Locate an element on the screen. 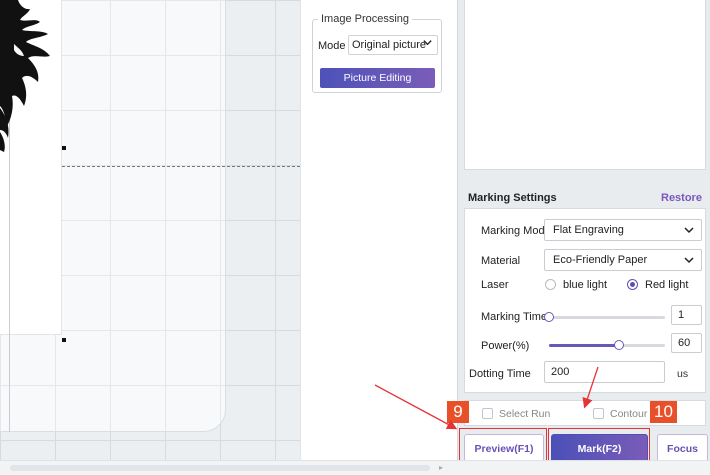 This screenshot has width=710, height=475. marking-mode-value: Flat Engraving is located at coordinates (588, 230).